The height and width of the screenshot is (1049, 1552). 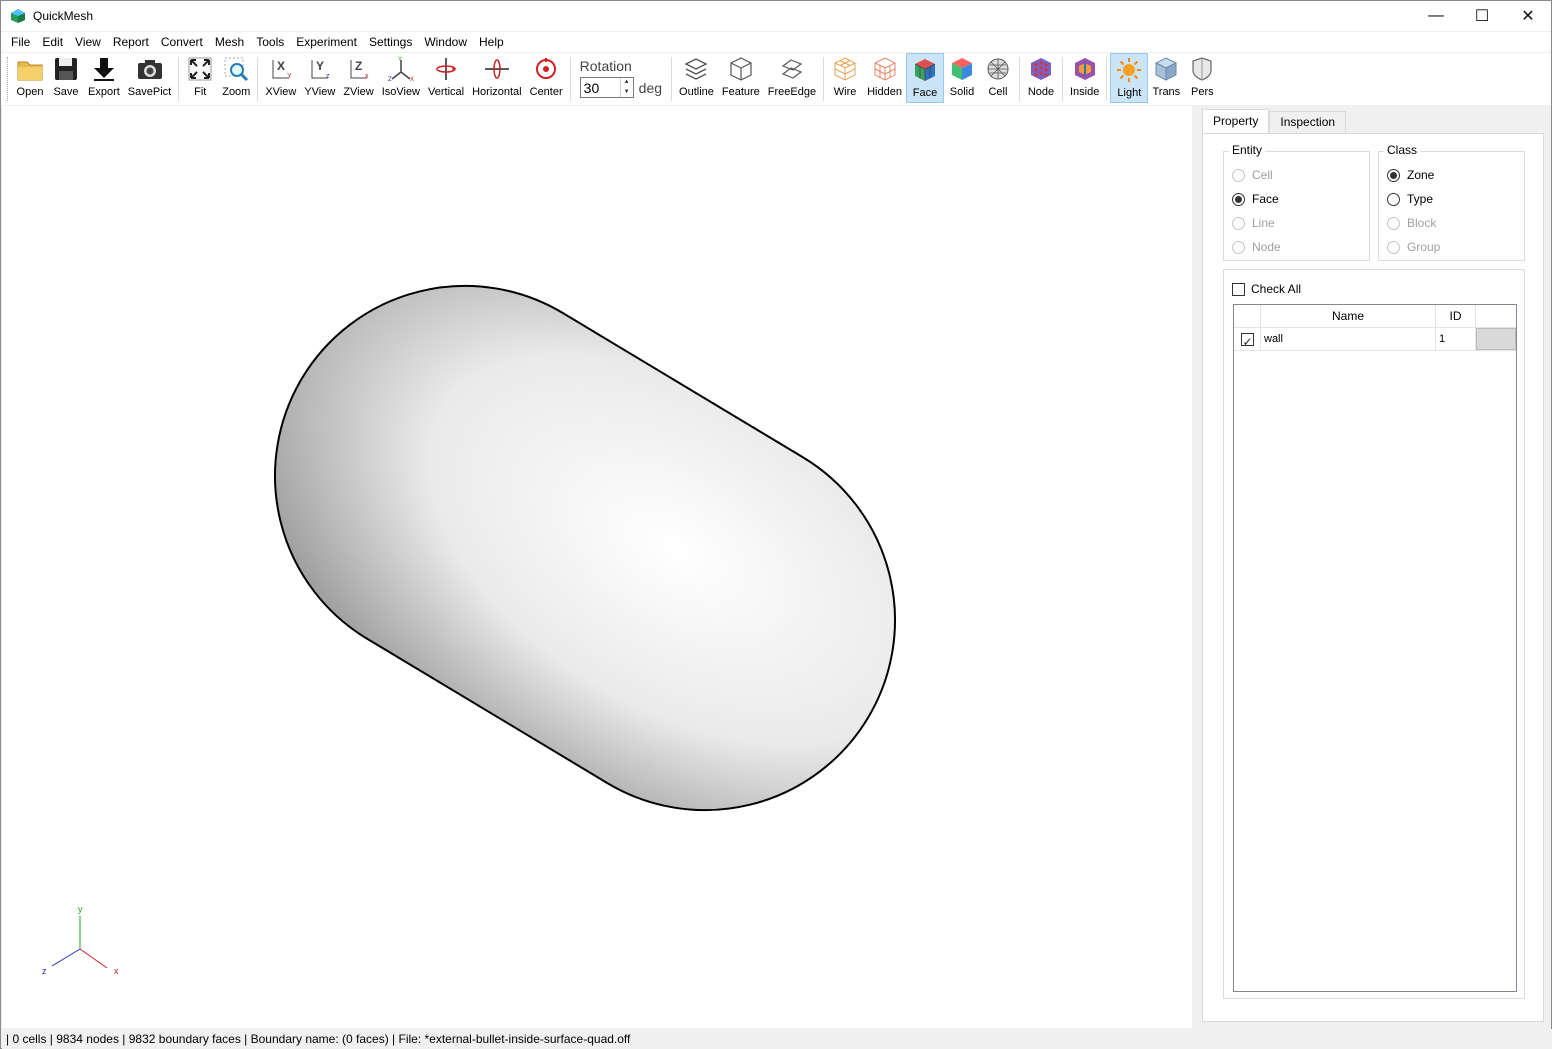 What do you see at coordinates (1348, 316) in the screenshot?
I see `header-name: Name` at bounding box center [1348, 316].